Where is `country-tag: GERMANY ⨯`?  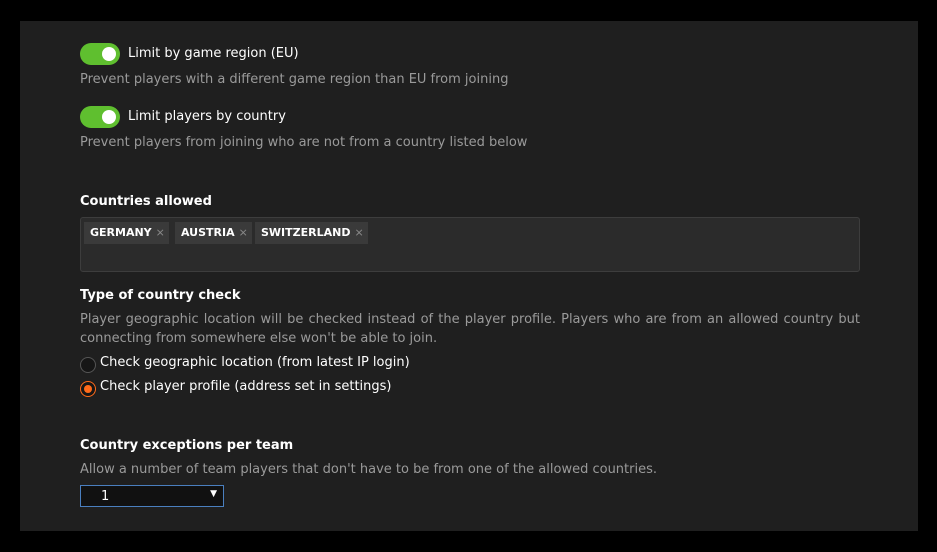
country-tag: GERMANY ⨯ is located at coordinates (126, 233).